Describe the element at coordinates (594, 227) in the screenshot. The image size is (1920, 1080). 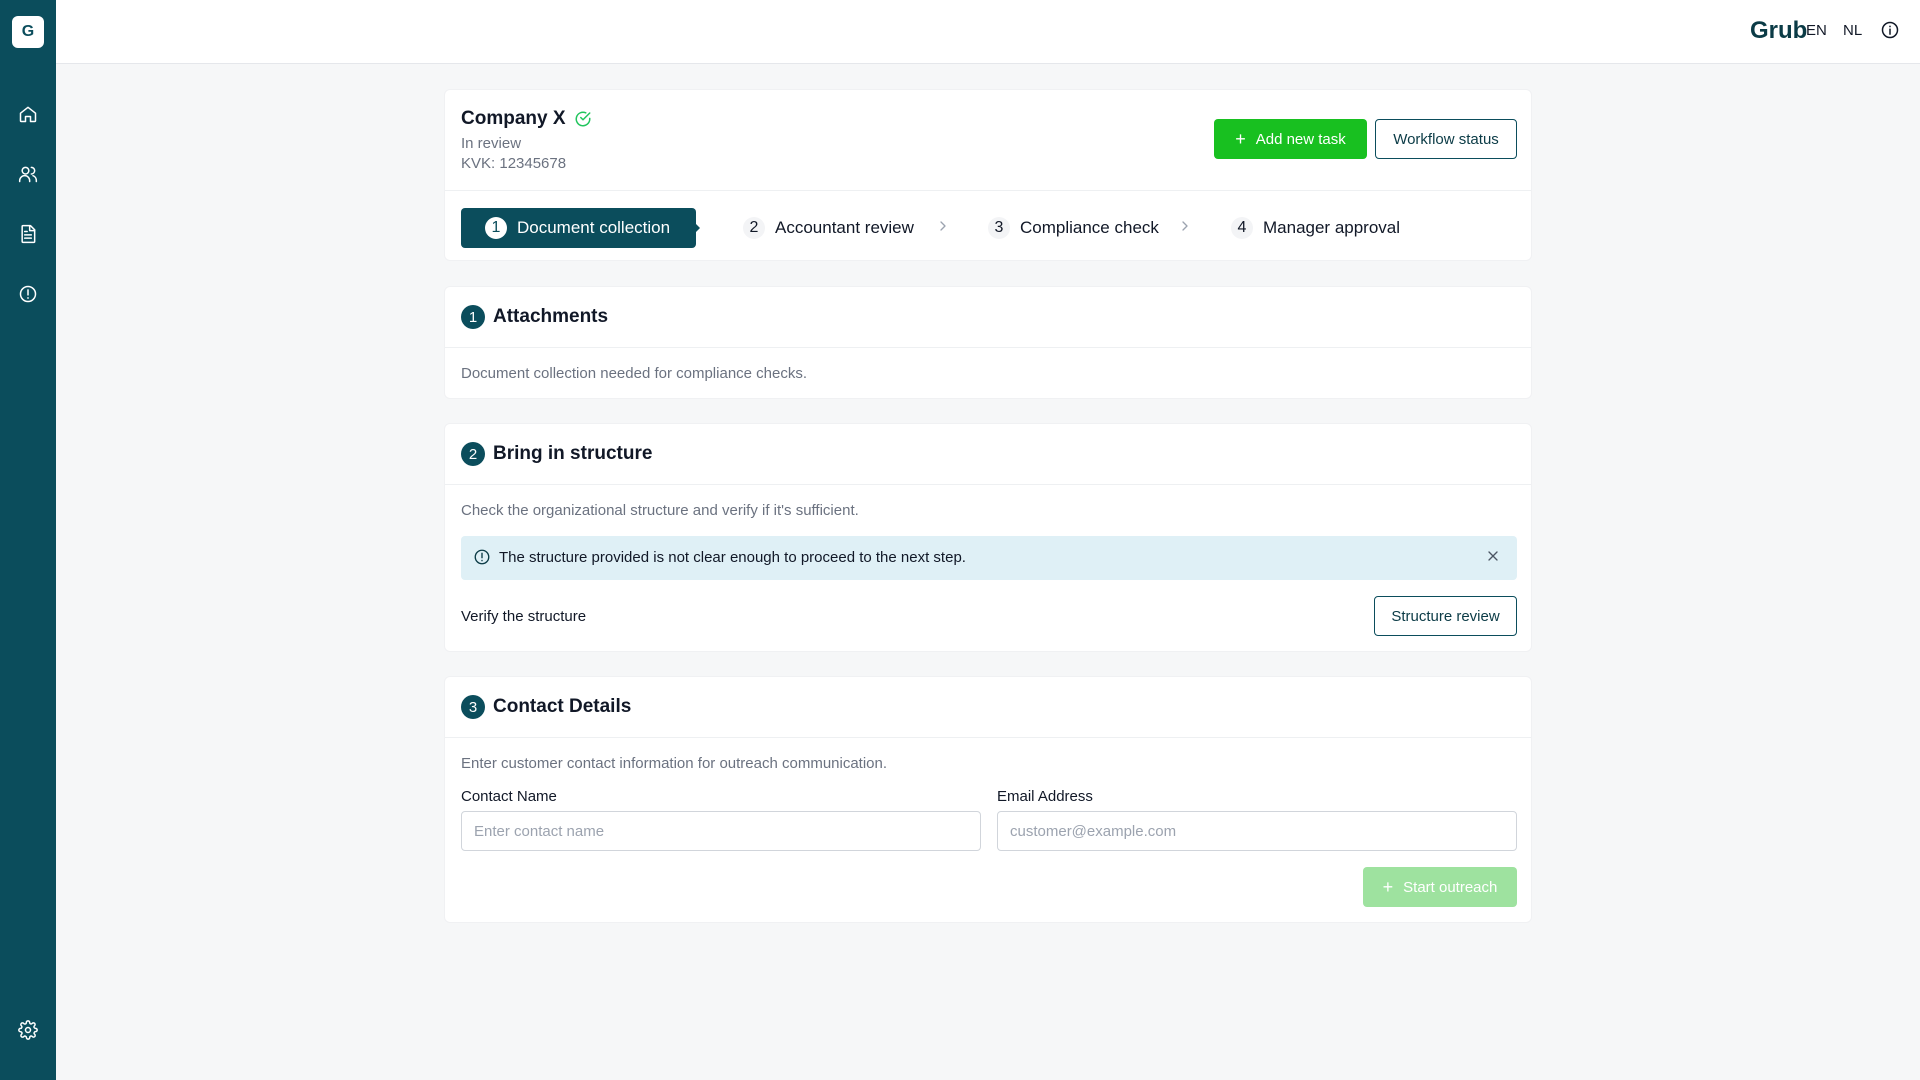
I see `step-label: Document collection` at that location.